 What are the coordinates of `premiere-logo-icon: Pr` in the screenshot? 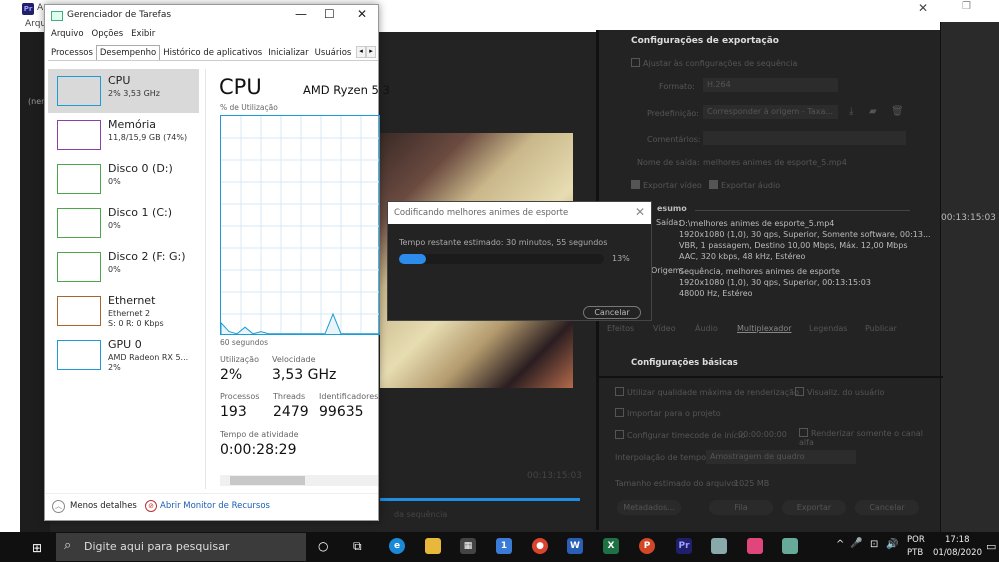 It's located at (28, 9).